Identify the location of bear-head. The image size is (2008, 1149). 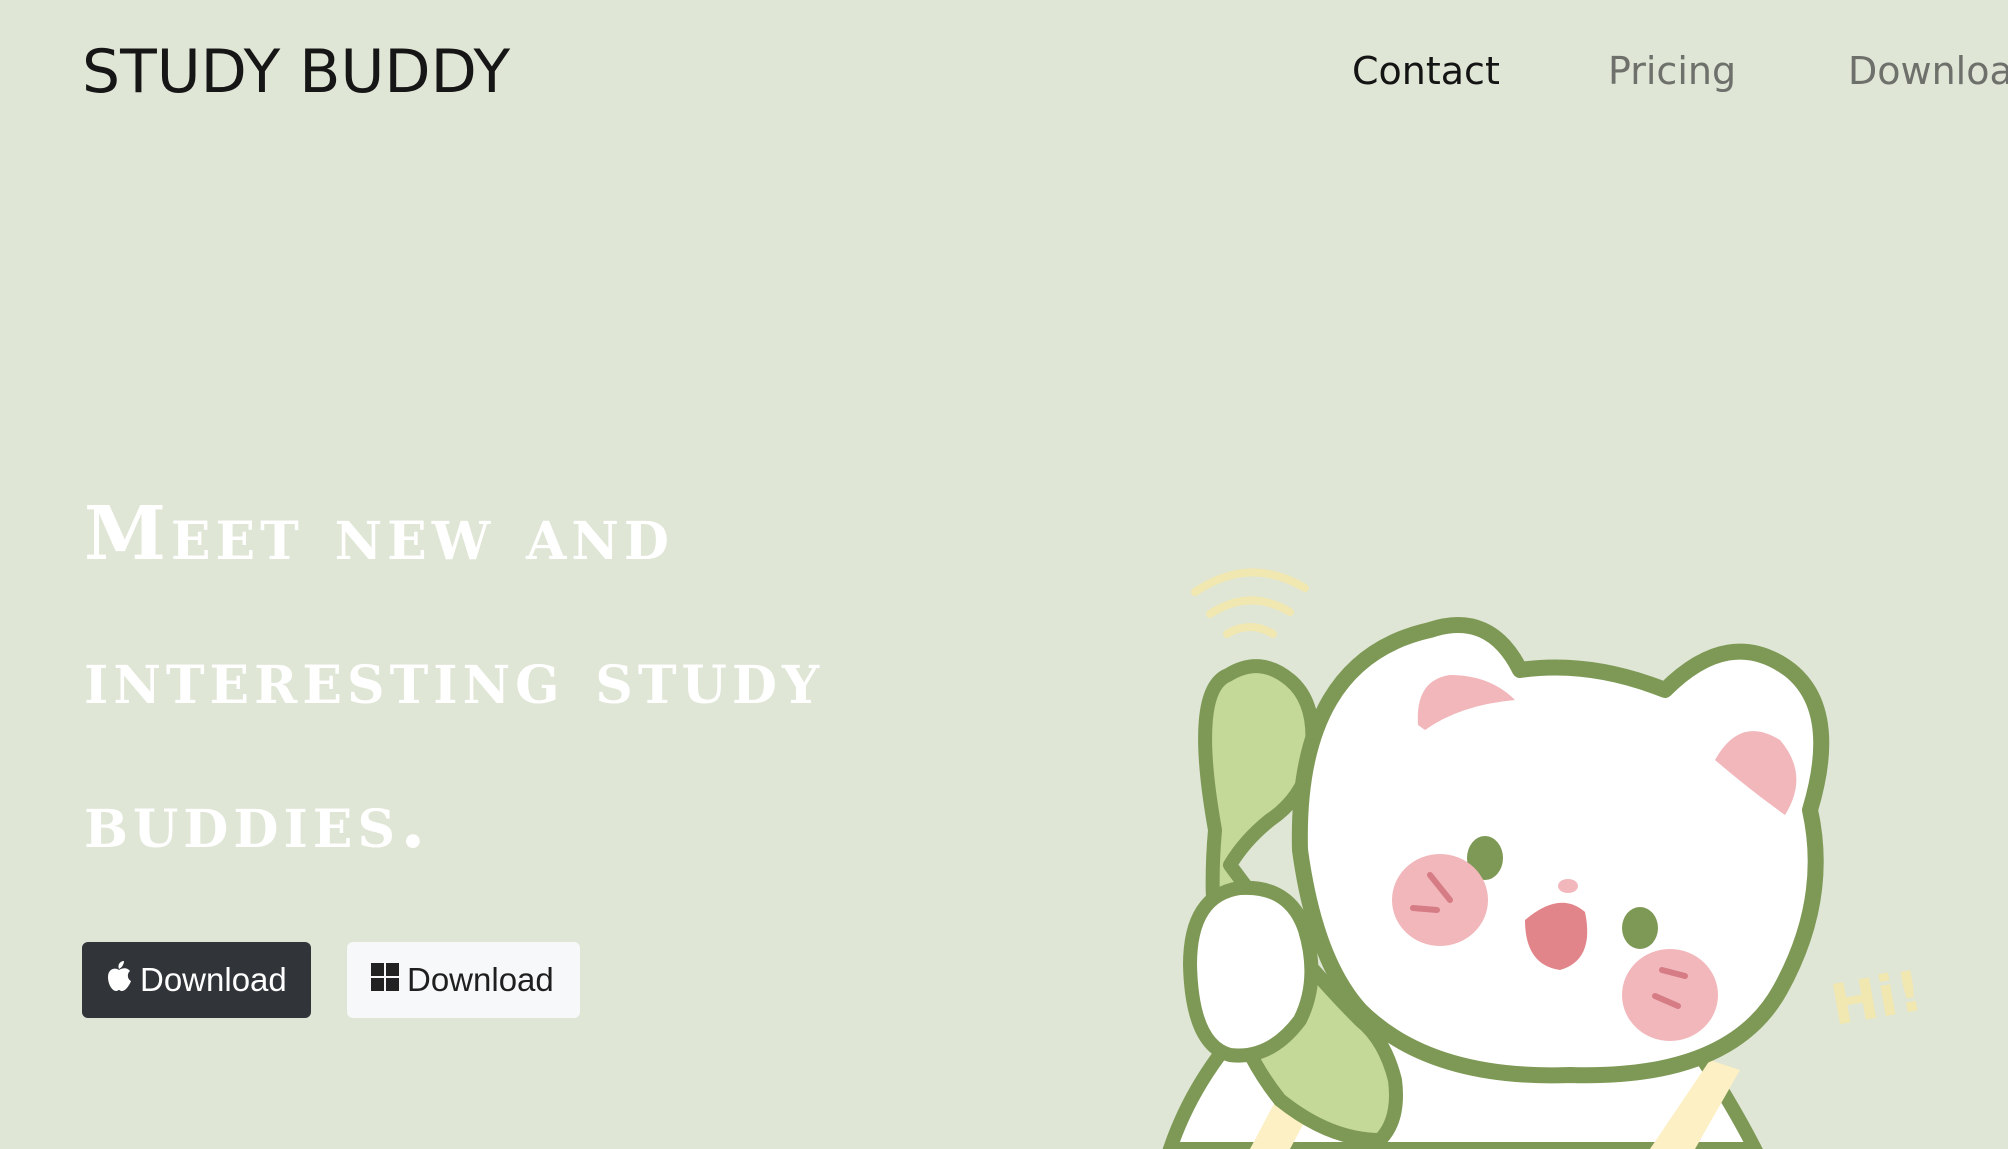
(1560, 850).